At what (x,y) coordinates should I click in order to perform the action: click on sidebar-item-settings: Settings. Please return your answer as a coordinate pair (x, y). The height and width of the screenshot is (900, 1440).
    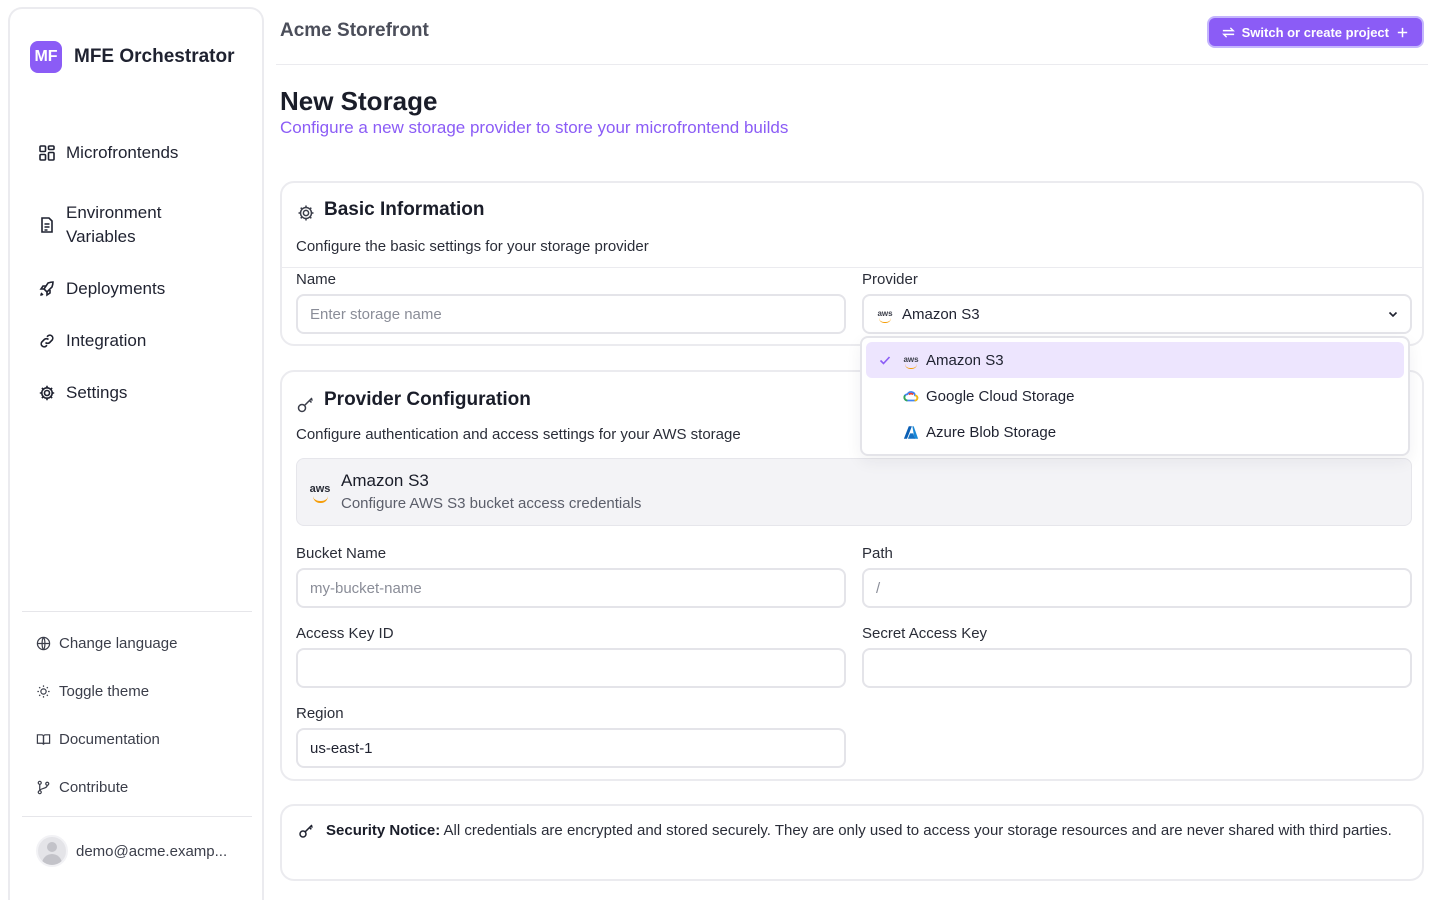
    Looking at the image, I should click on (82, 393).